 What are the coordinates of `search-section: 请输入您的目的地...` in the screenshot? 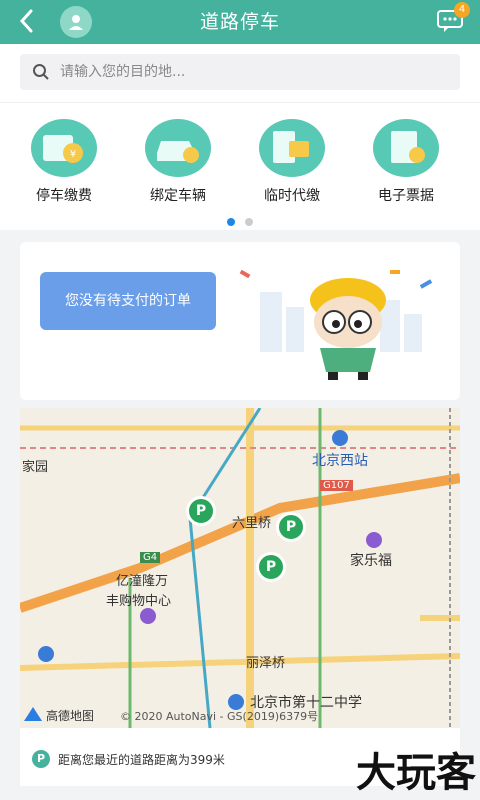 It's located at (240, 73).